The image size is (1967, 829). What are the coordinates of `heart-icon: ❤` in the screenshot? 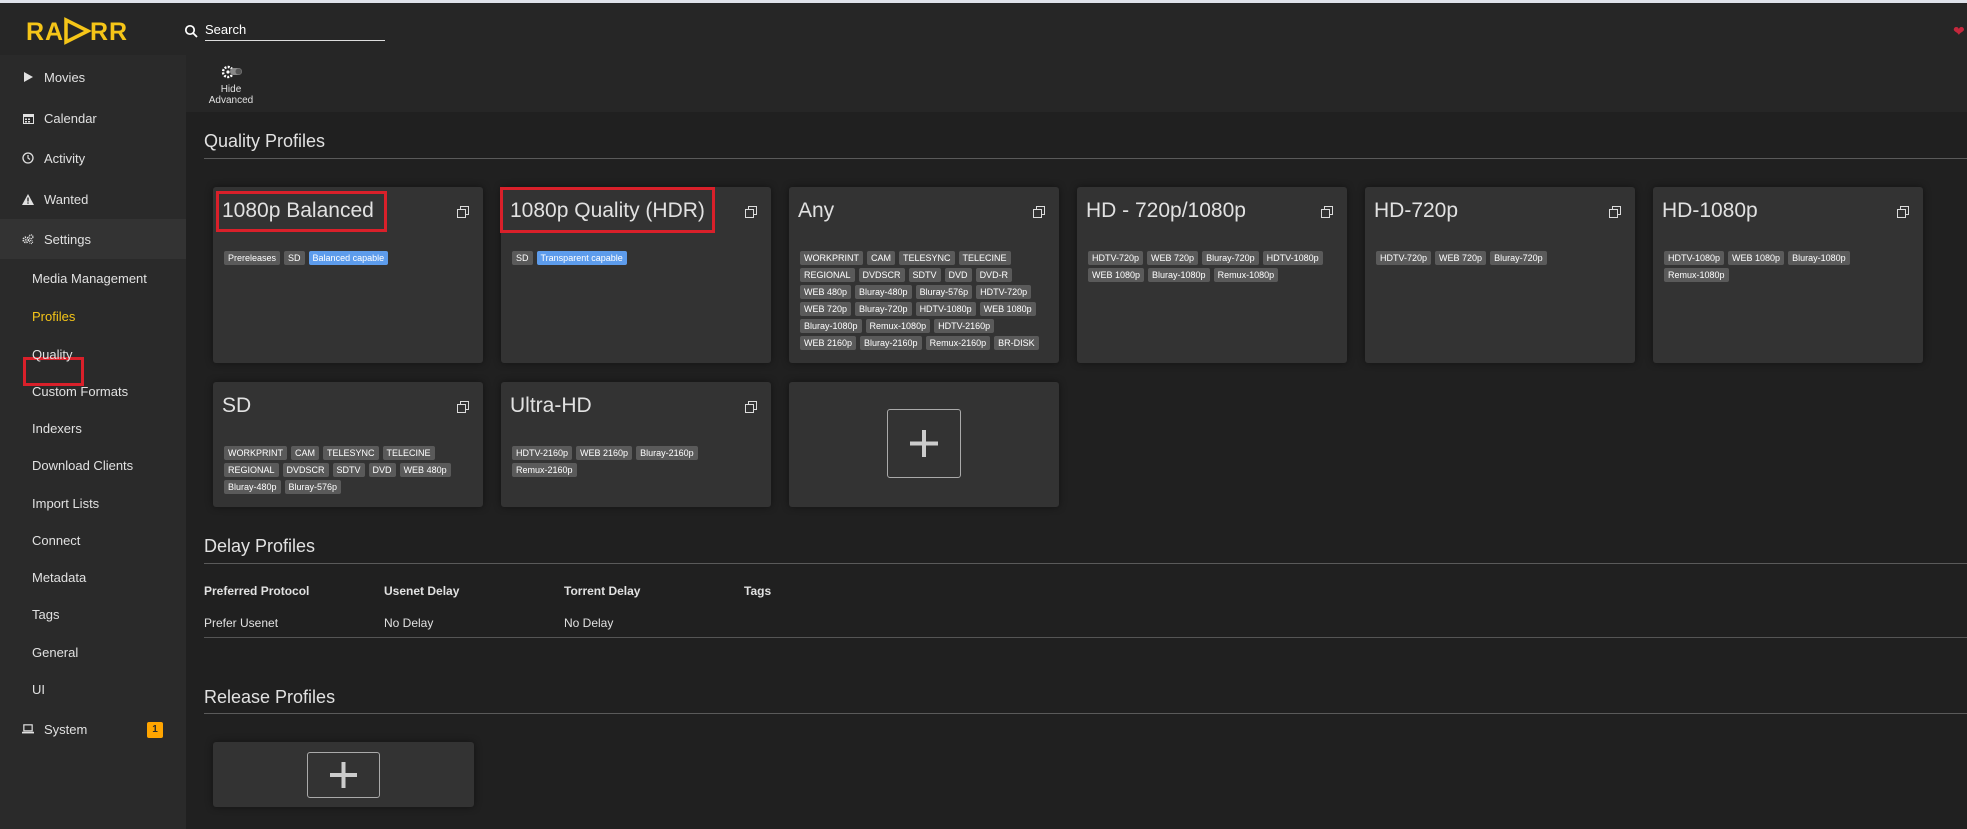 It's located at (1959, 31).